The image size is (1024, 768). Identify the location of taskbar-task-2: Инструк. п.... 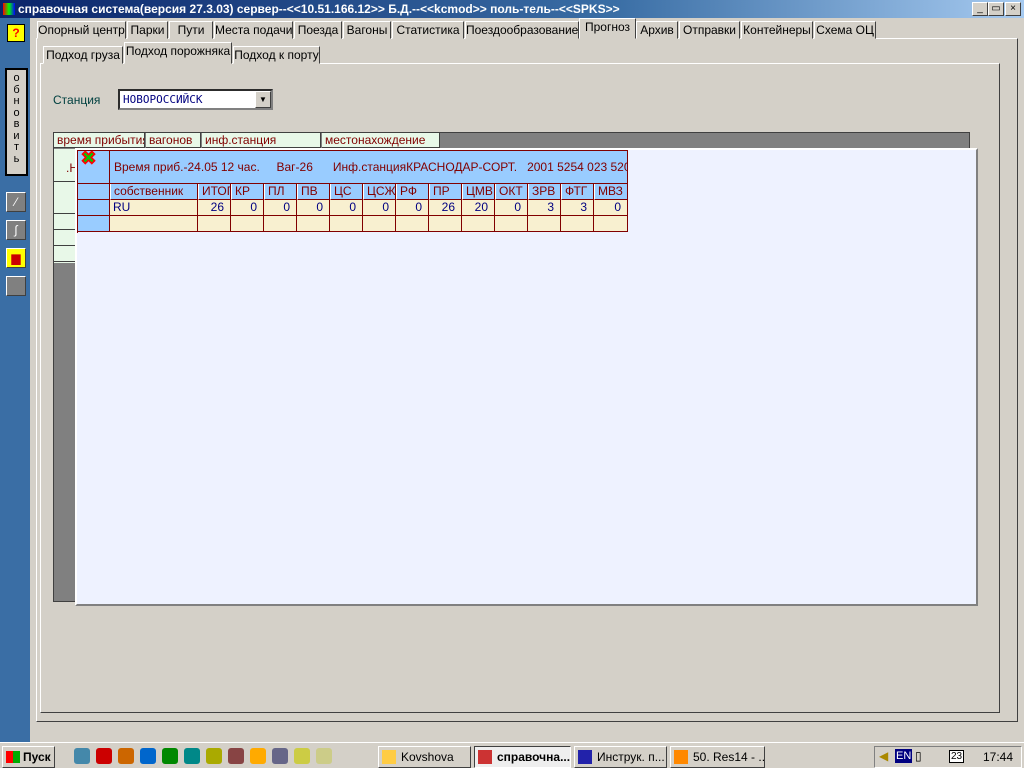
(620, 757).